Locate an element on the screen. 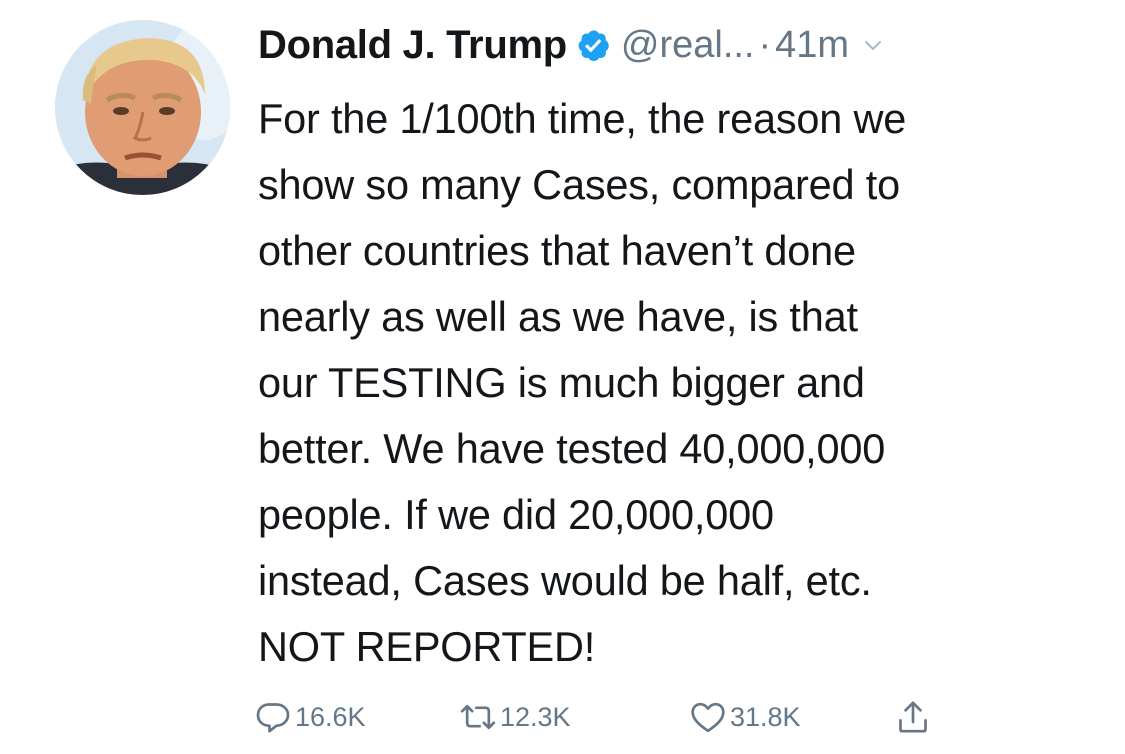 Image resolution: width=1125 pixels, height=754 pixels. tweet-text-line: our TESTING is much bigger and is located at coordinates (561, 382).